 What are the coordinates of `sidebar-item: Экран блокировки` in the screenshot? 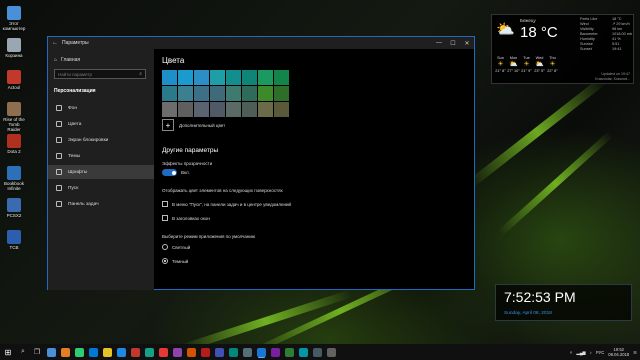 It's located at (101, 140).